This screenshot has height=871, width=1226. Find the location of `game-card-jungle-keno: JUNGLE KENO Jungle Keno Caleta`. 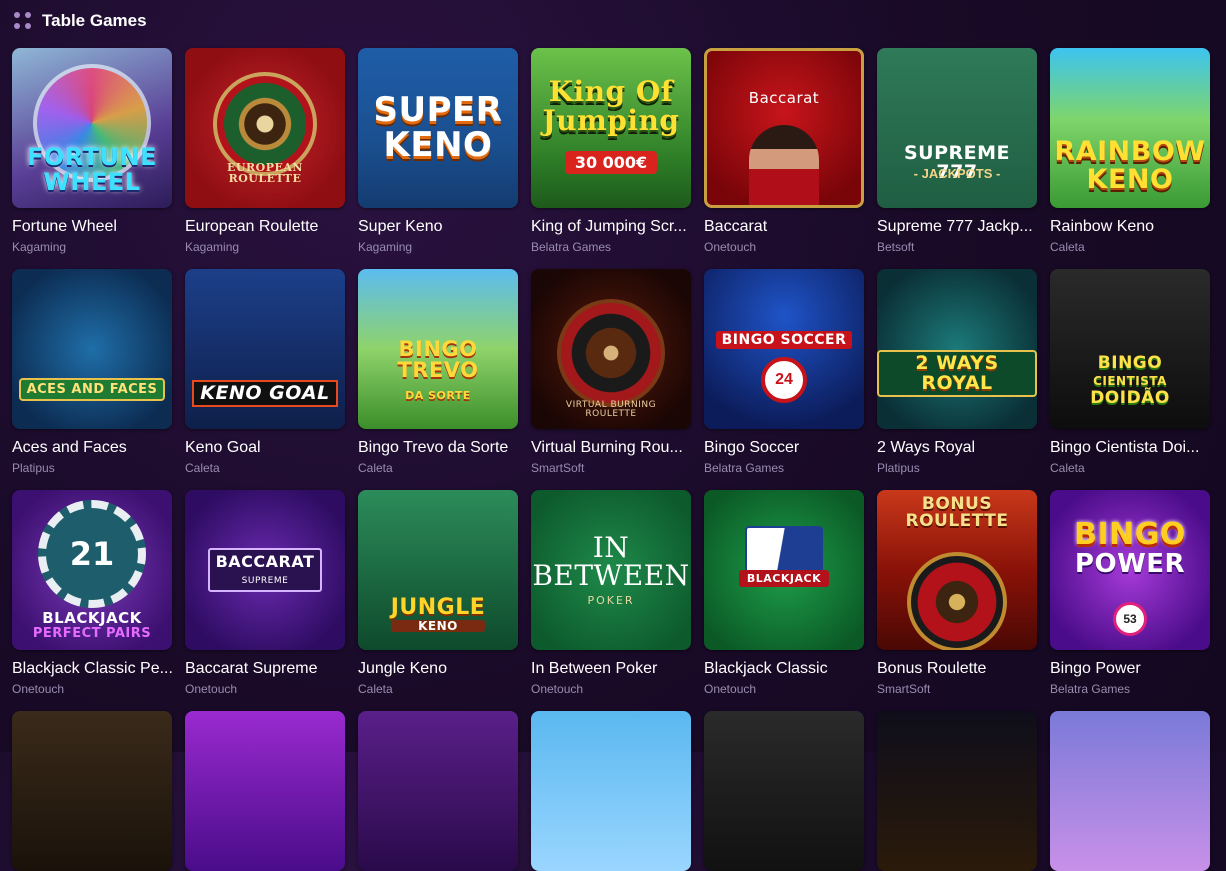

game-card-jungle-keno: JUNGLE KENO Jungle Keno Caleta is located at coordinates (438, 593).